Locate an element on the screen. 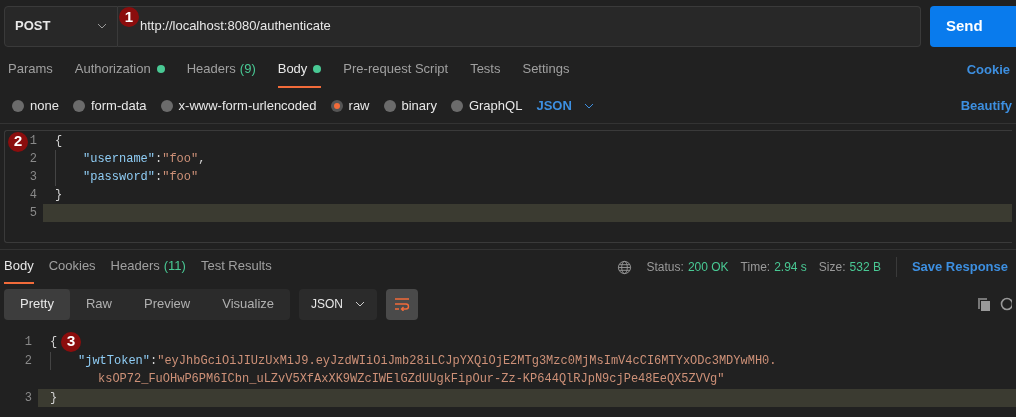 The width and height of the screenshot is (1016, 417). radio-option: form-data is located at coordinates (109, 105).